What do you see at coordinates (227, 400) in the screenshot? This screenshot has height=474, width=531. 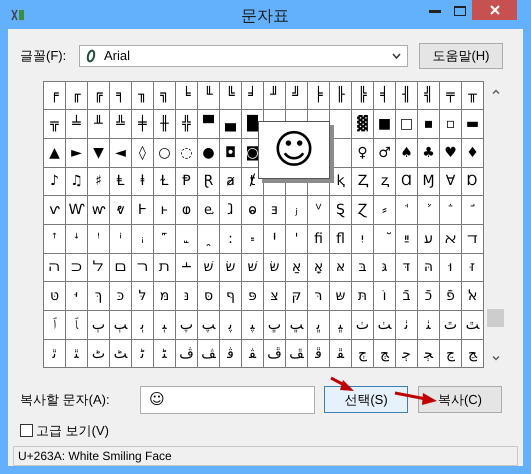 I see `copy-input-field: ☺` at bounding box center [227, 400].